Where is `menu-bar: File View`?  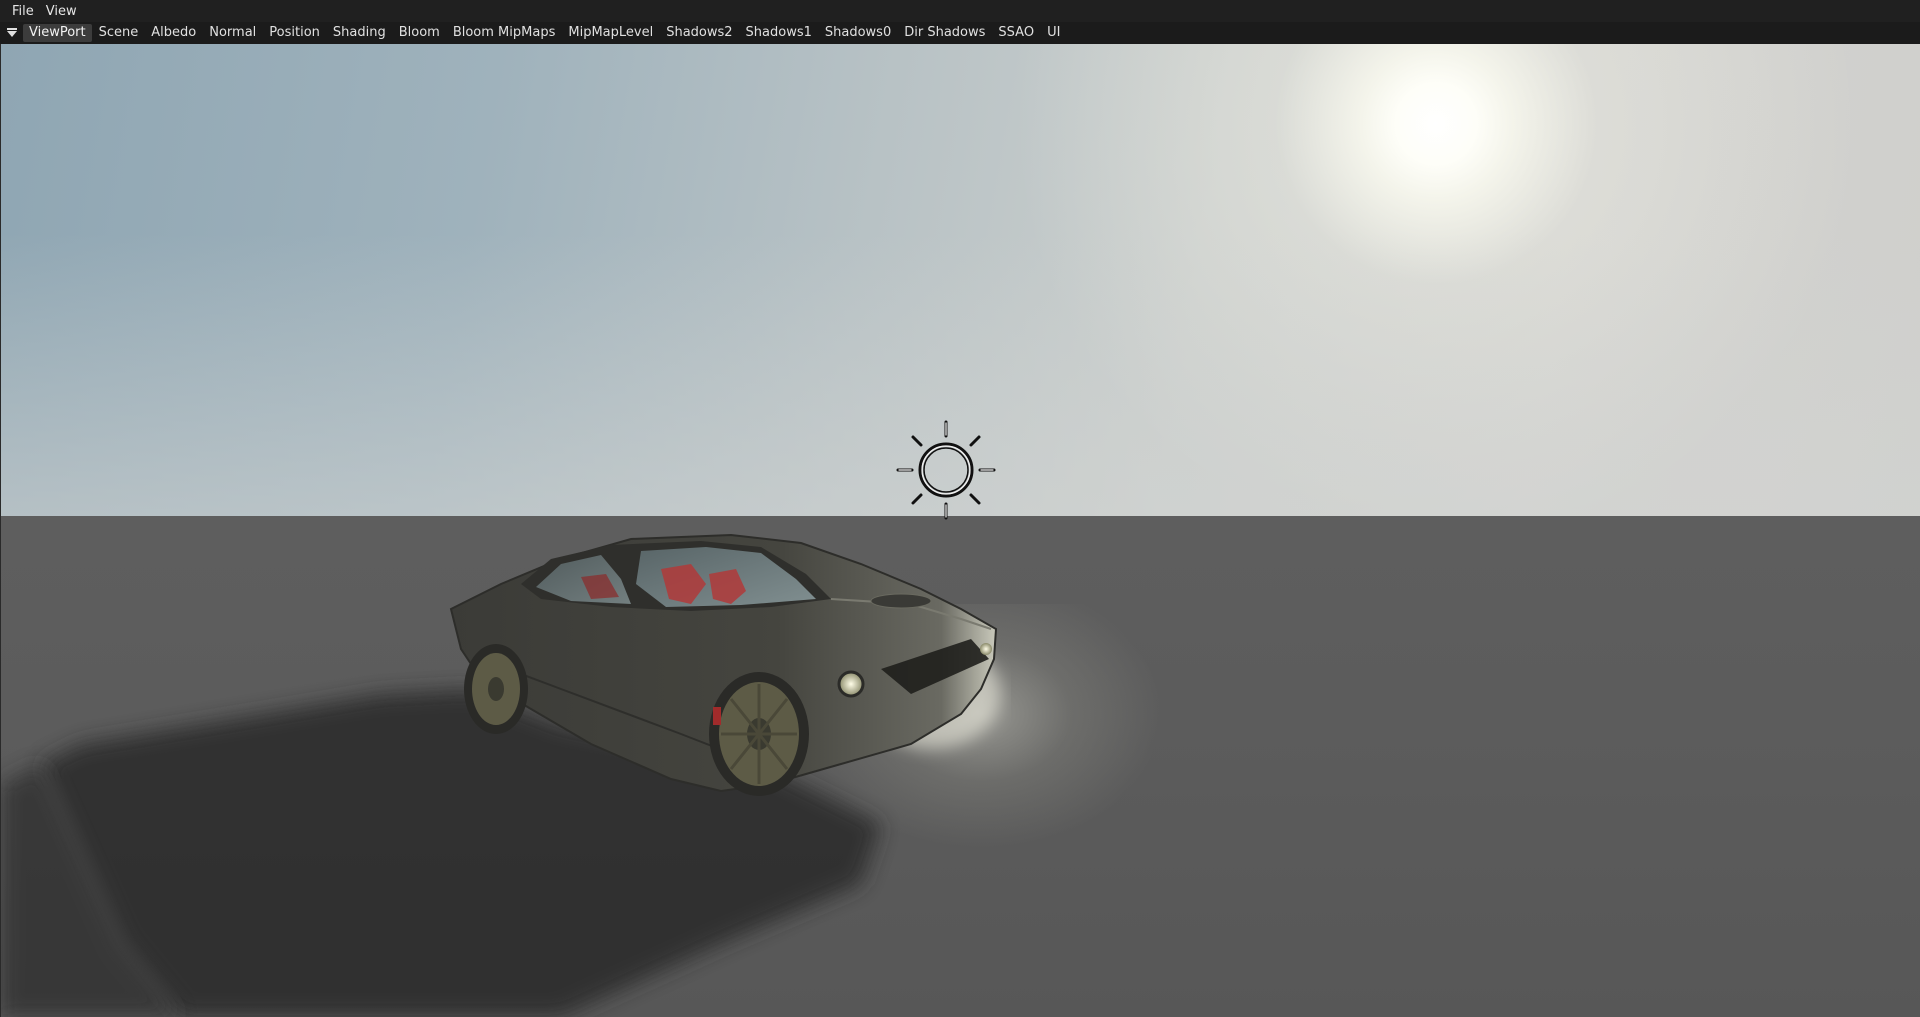 menu-bar: File View is located at coordinates (960, 11).